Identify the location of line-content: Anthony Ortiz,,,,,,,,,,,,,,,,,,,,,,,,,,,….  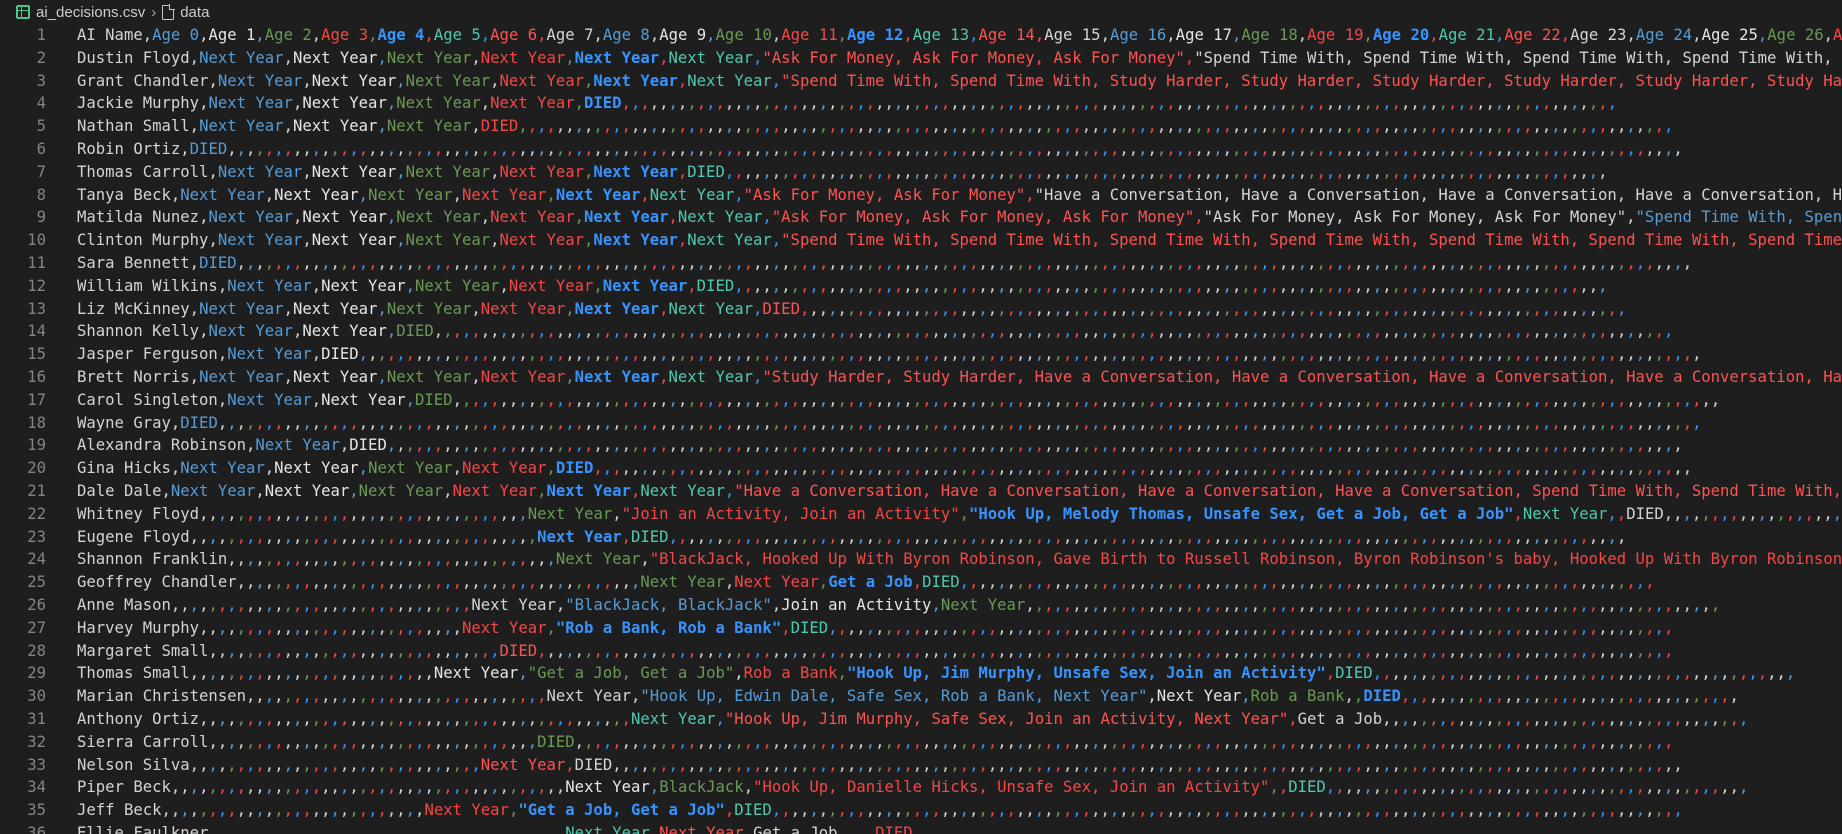
(913, 718).